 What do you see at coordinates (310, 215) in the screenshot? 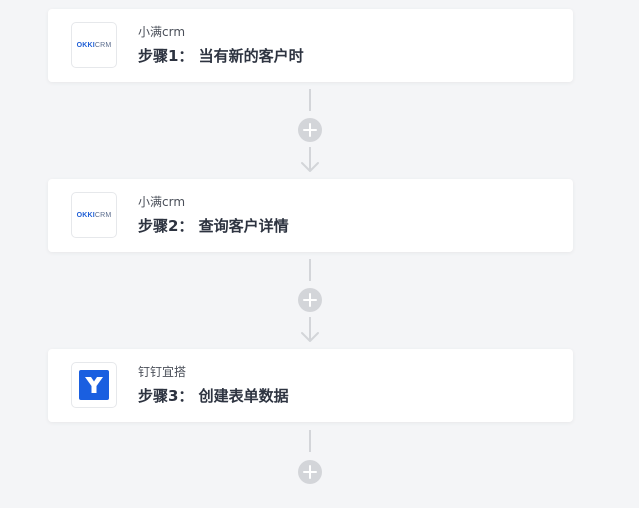
I see `step-card-2: OKKICRM 小满crm 步骤2： 查询客户详情` at bounding box center [310, 215].